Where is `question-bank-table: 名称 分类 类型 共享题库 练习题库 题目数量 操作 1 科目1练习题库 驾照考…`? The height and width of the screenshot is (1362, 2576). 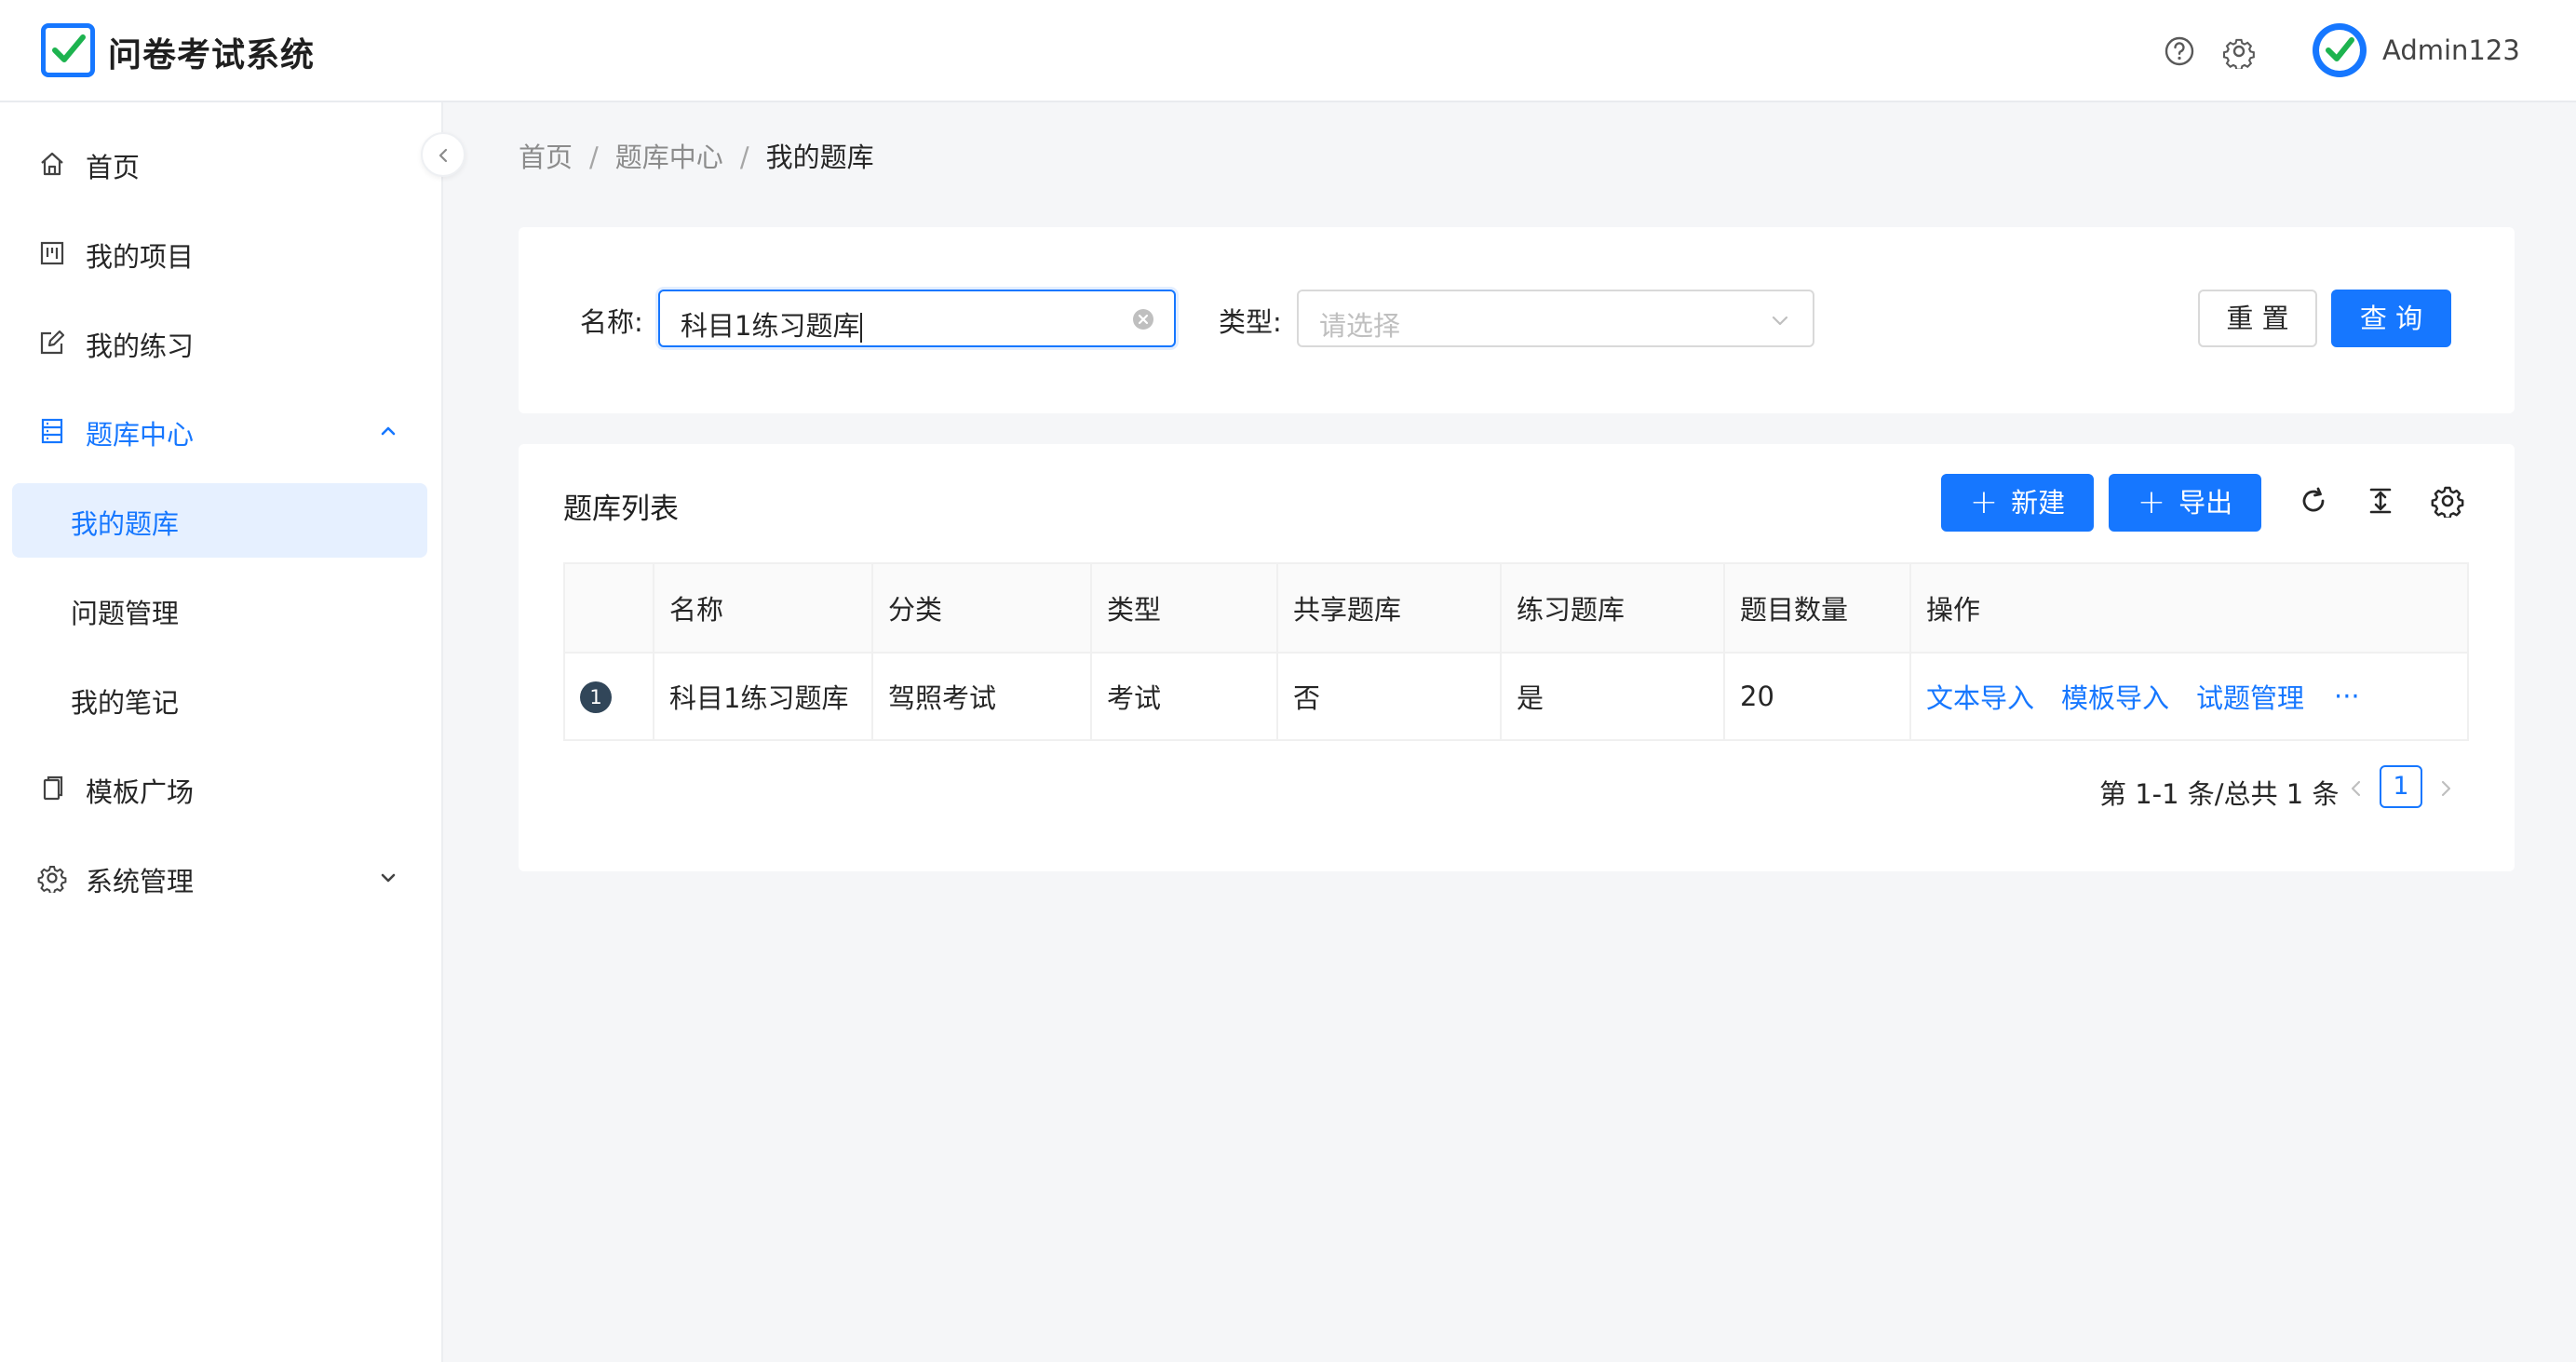
question-bank-table: 名称 分类 类型 共享题库 练习题库 题目数量 操作 1 科目1练习题库 驾照考… is located at coordinates (1516, 651).